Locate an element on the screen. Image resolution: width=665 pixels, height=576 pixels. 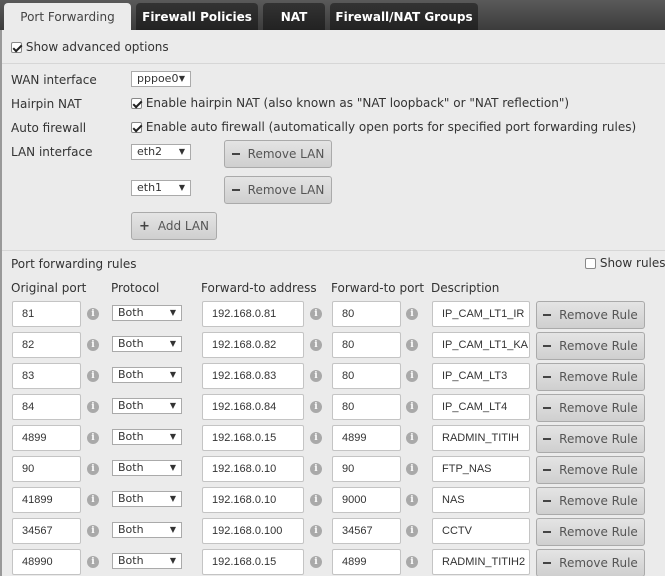
forward-address-input: 192.168.0.83 is located at coordinates (253, 376).